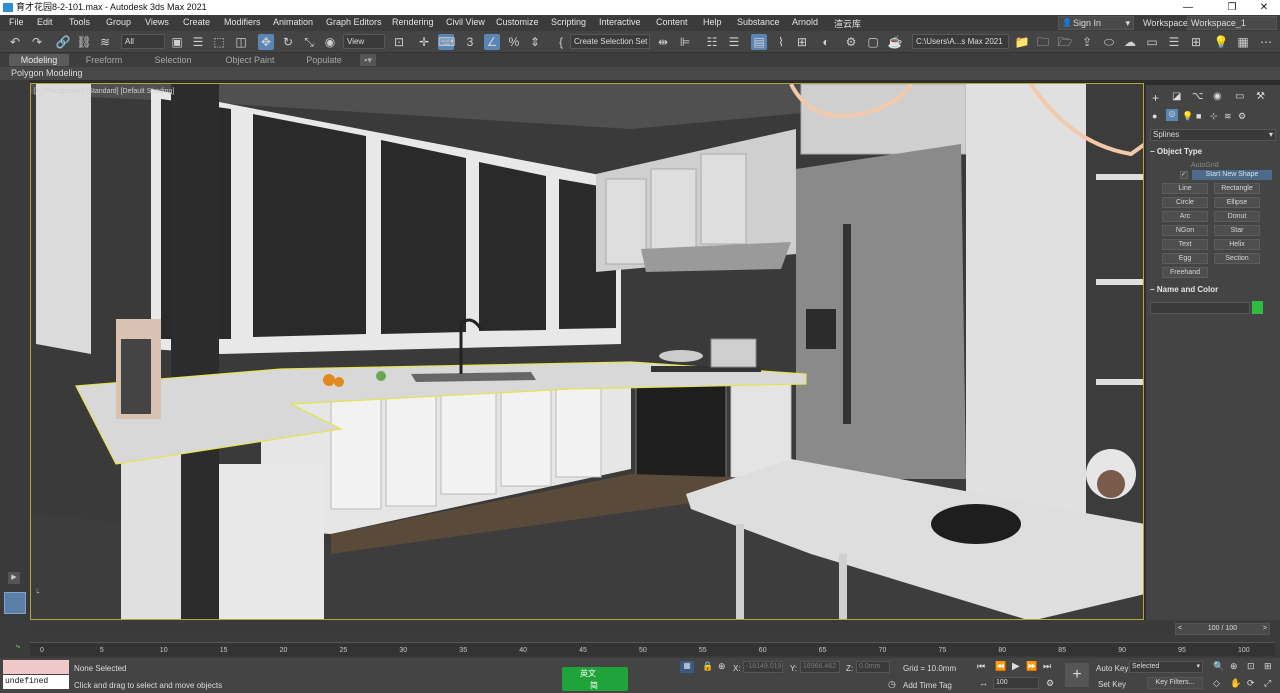 This screenshot has height=693, width=1280. Describe the element at coordinates (45, 22) in the screenshot. I see `menu-edit: Edit` at that location.